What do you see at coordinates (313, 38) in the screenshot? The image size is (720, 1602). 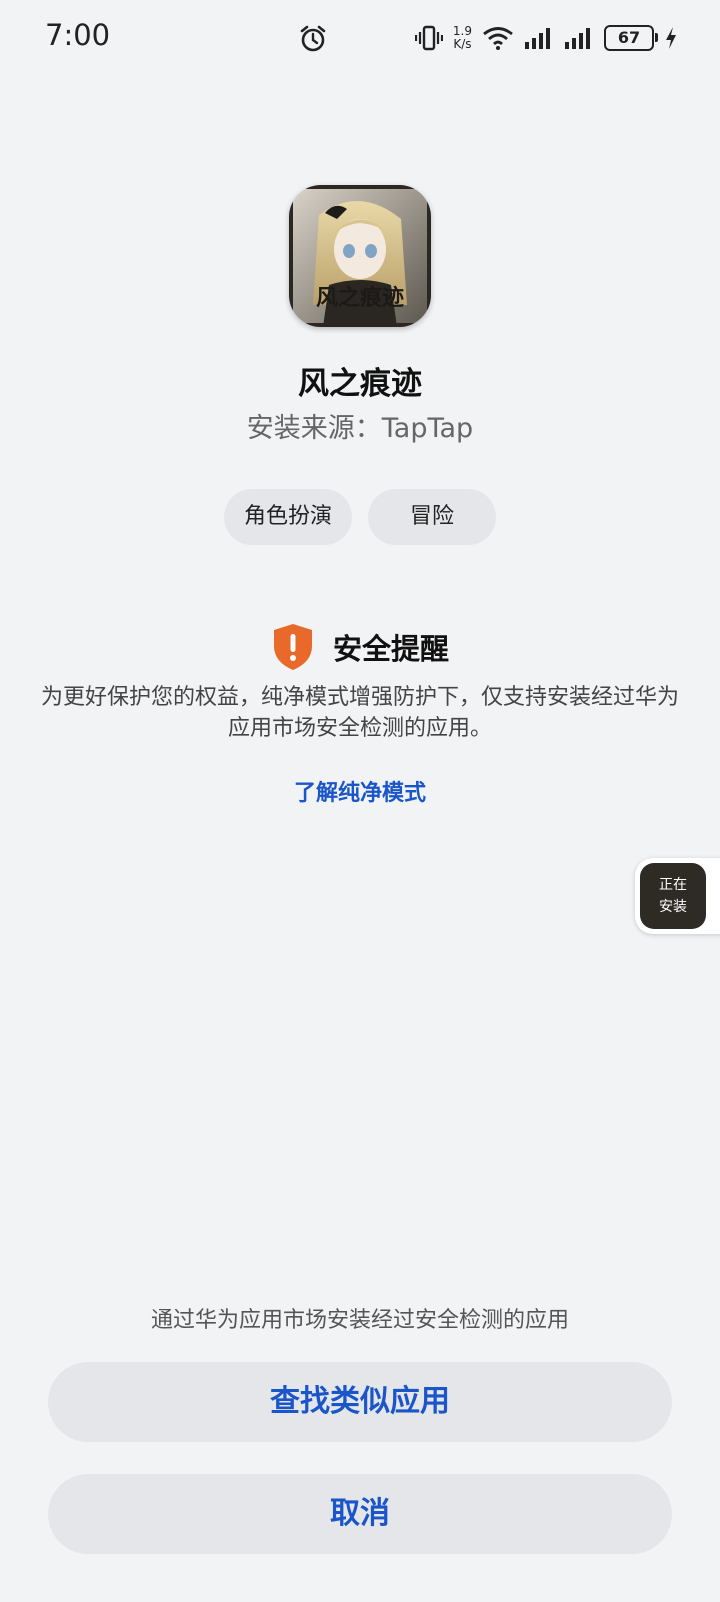 I see `alarm-icon` at bounding box center [313, 38].